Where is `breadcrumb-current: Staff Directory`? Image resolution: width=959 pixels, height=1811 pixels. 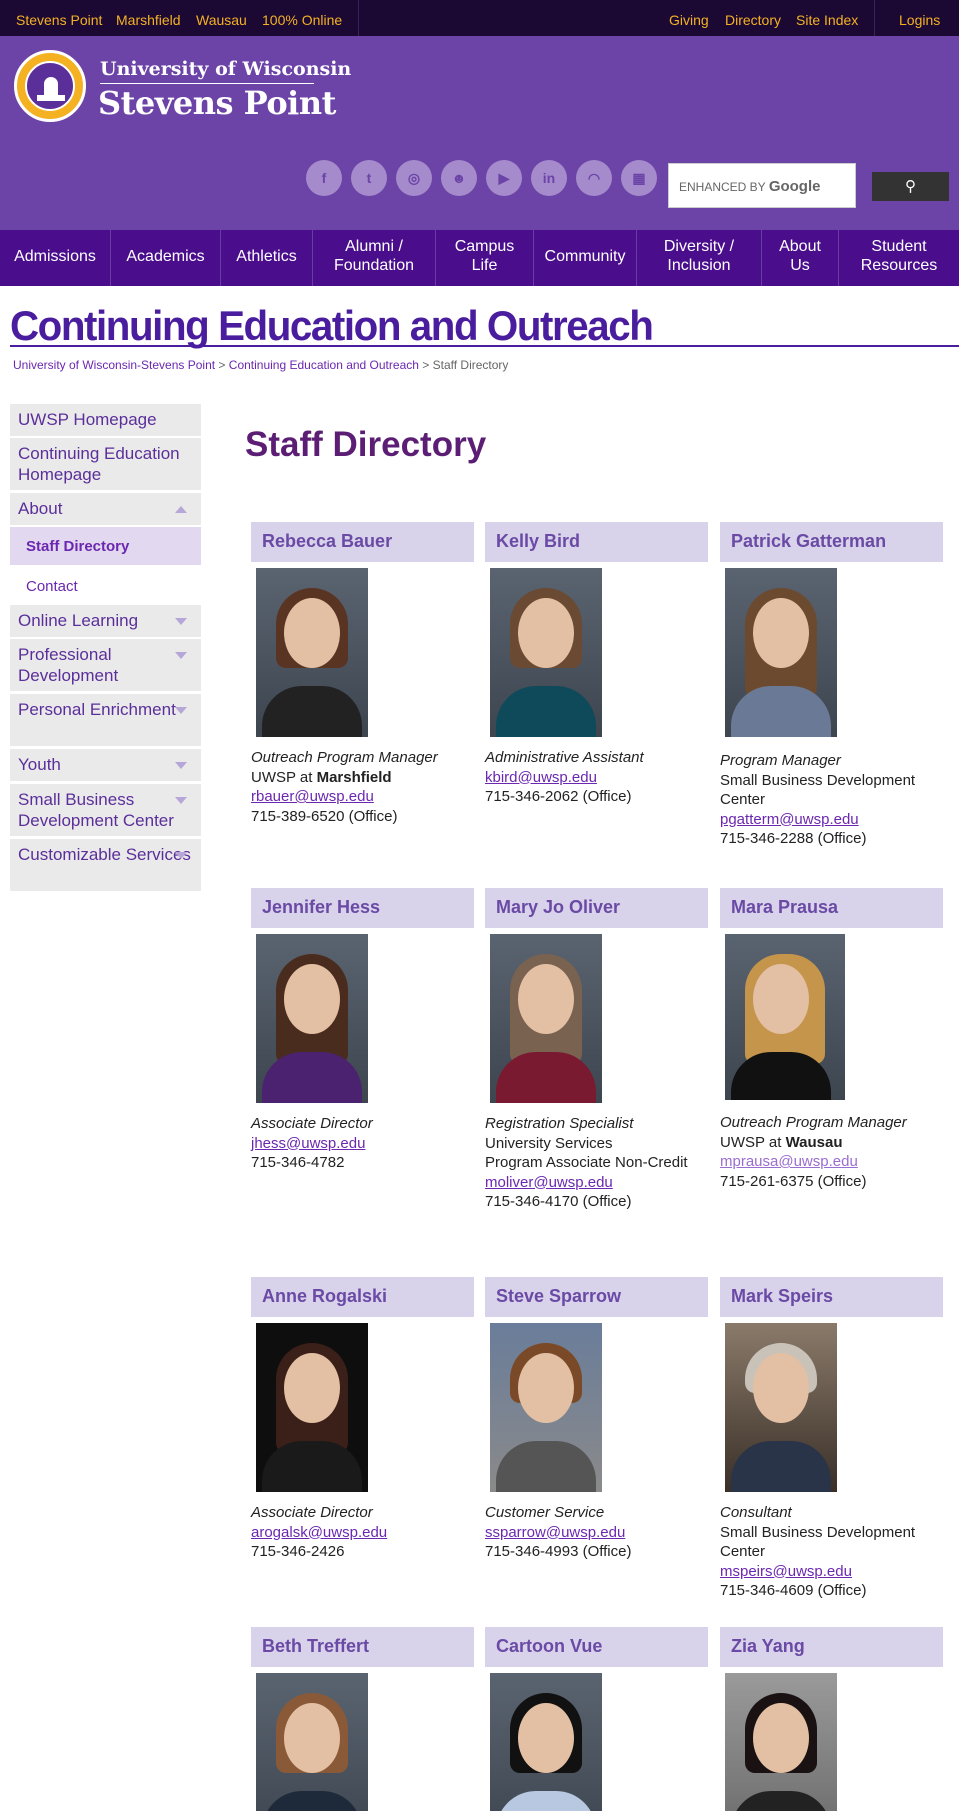
breadcrumb-current: Staff Directory is located at coordinates (470, 365).